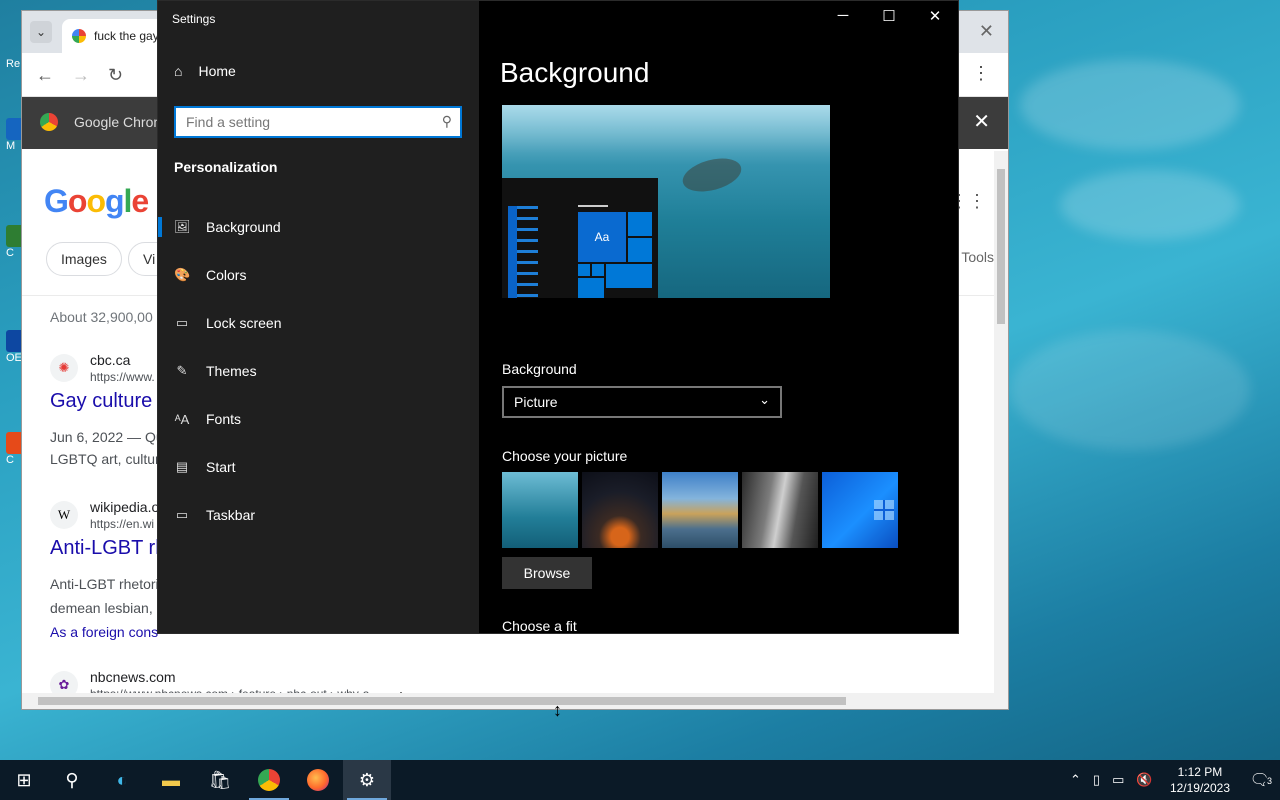 The height and width of the screenshot is (800, 1280). What do you see at coordinates (122, 524) in the screenshot?
I see `result-url: https://en.wi` at bounding box center [122, 524].